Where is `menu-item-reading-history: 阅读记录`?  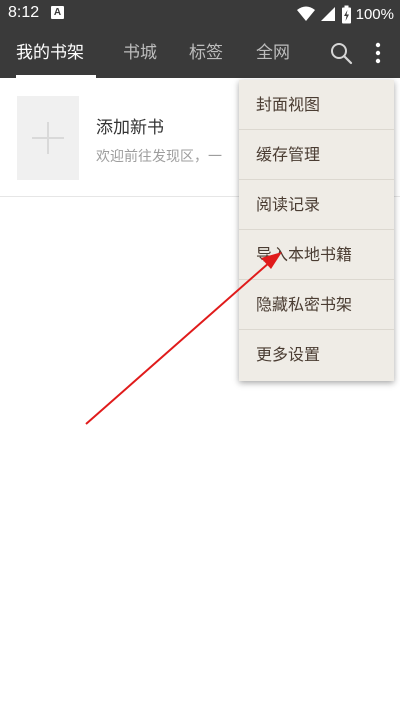
menu-item-reading-history: 阅读记录 is located at coordinates (316, 205).